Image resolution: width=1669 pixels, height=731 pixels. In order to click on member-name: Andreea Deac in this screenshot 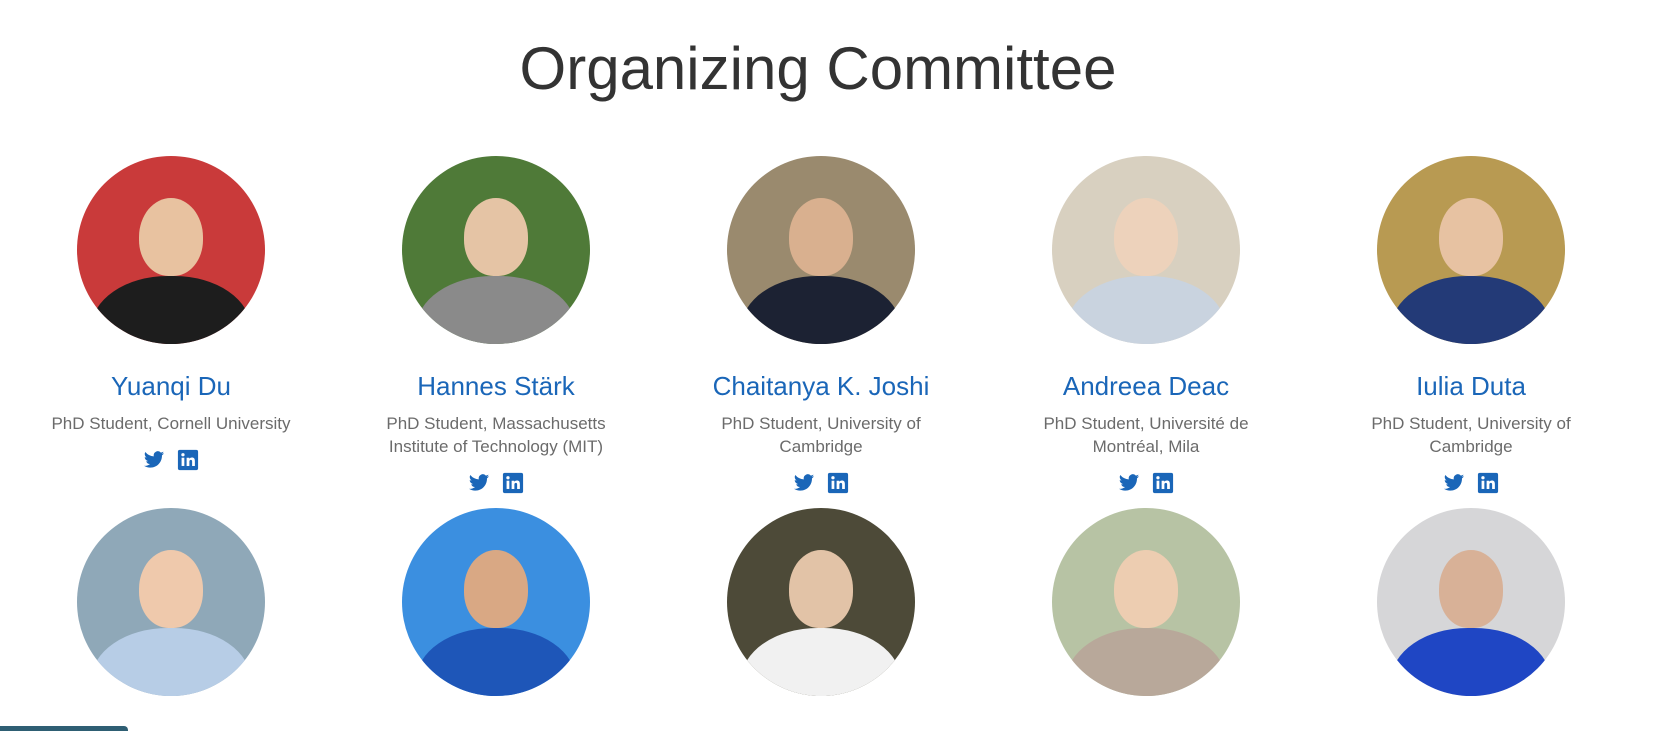, I will do `click(1146, 386)`.